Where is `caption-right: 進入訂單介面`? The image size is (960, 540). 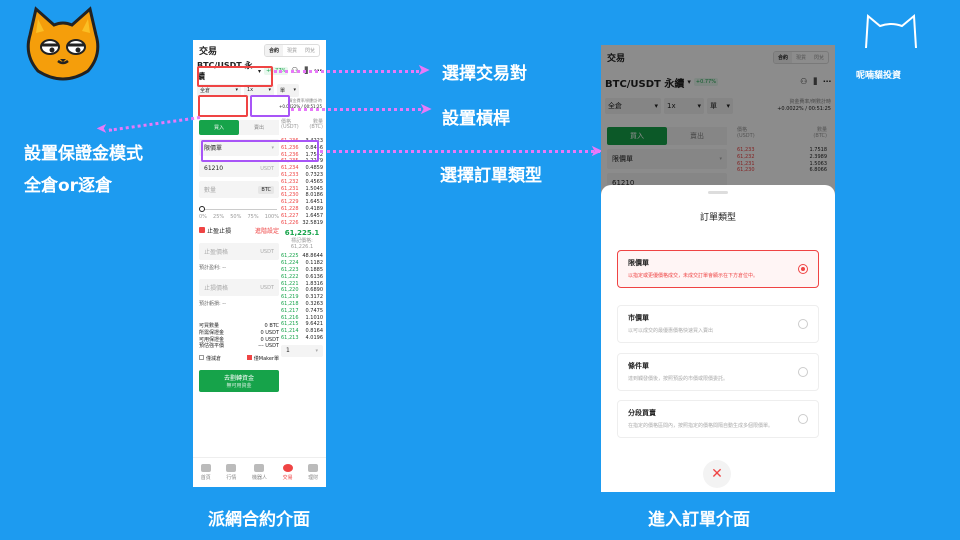
caption-right: 進入訂單介面 is located at coordinates (699, 520).